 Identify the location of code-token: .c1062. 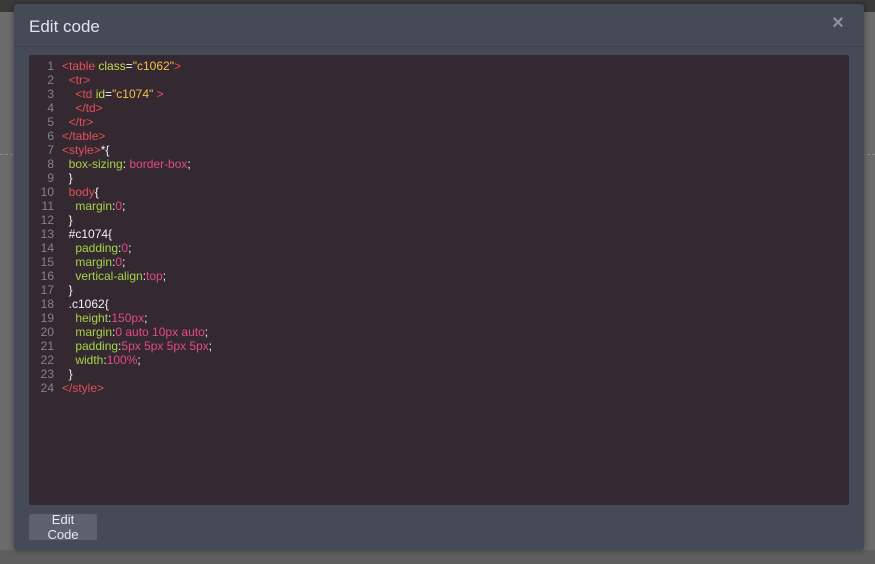
(83, 304).